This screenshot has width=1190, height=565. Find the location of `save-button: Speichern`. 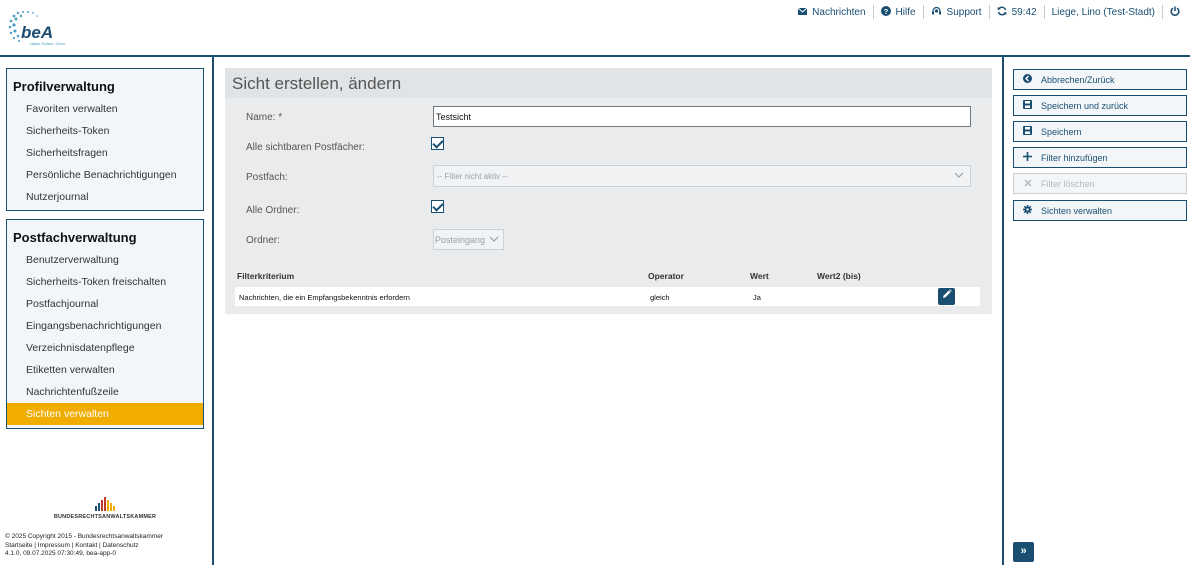

save-button: Speichern is located at coordinates (1100, 131).